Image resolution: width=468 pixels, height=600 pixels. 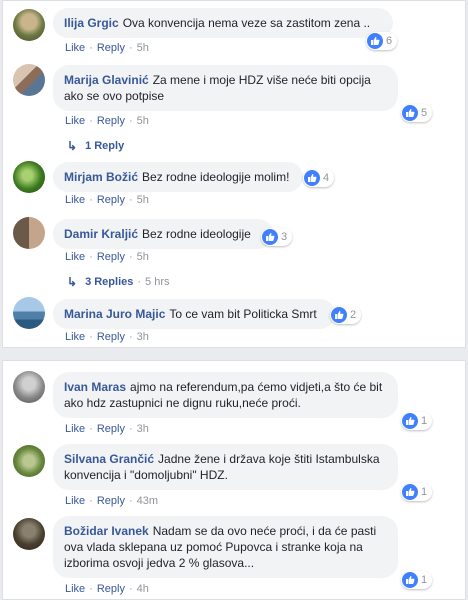 What do you see at coordinates (196, 234) in the screenshot?
I see `comment-text: Bez rodne ideologije` at bounding box center [196, 234].